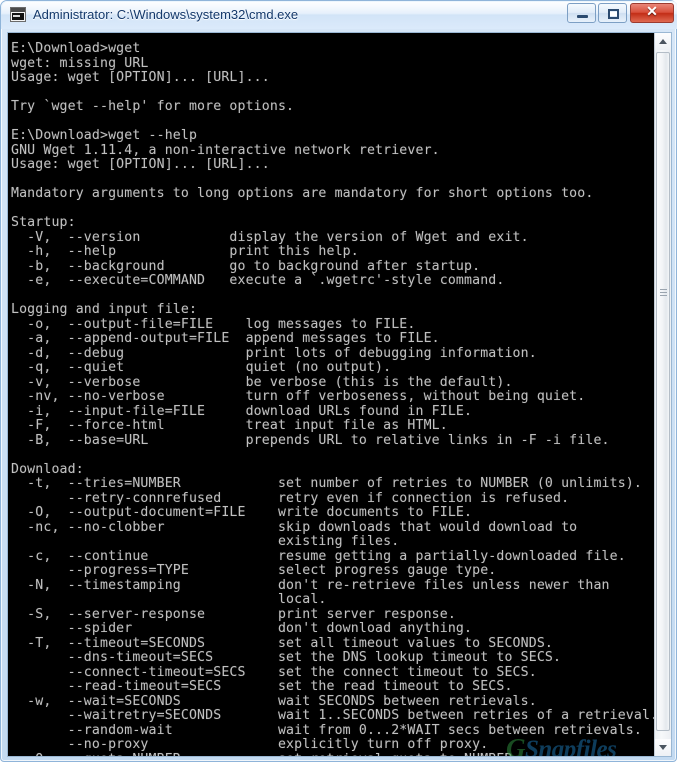  I want to click on maximize-icon-fill, so click(613, 14).